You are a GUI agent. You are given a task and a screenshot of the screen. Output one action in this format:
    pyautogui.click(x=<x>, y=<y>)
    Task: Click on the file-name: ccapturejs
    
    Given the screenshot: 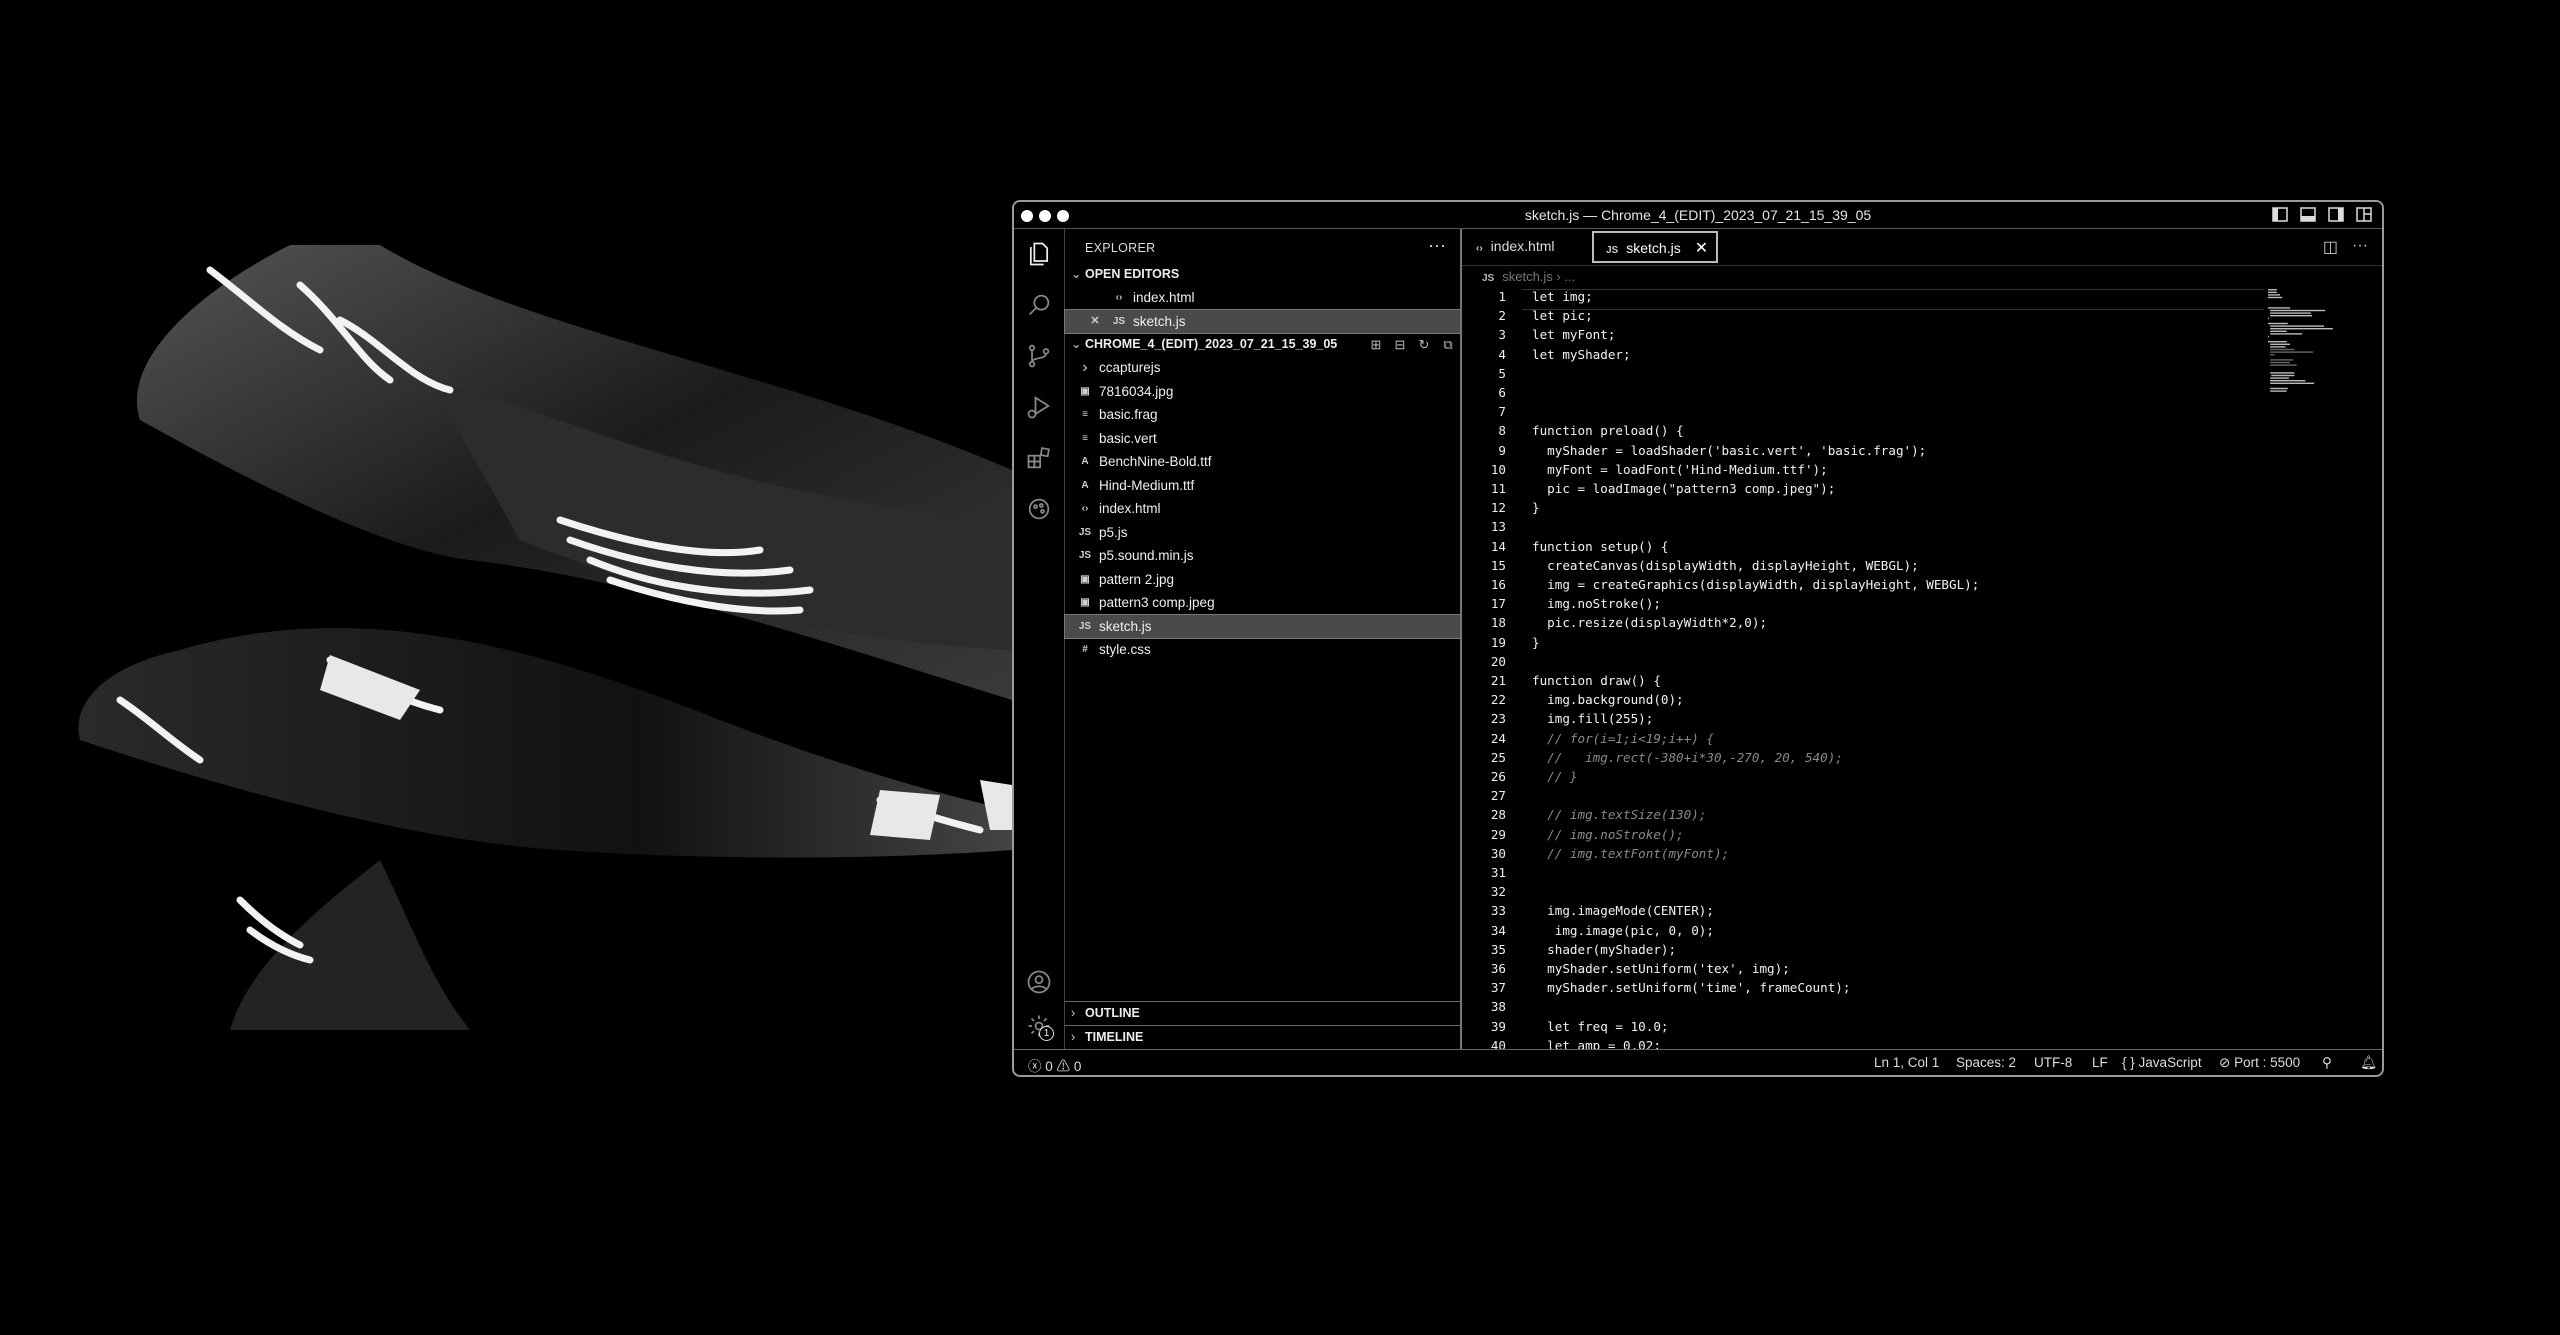 What is the action you would take?
    pyautogui.click(x=1130, y=367)
    